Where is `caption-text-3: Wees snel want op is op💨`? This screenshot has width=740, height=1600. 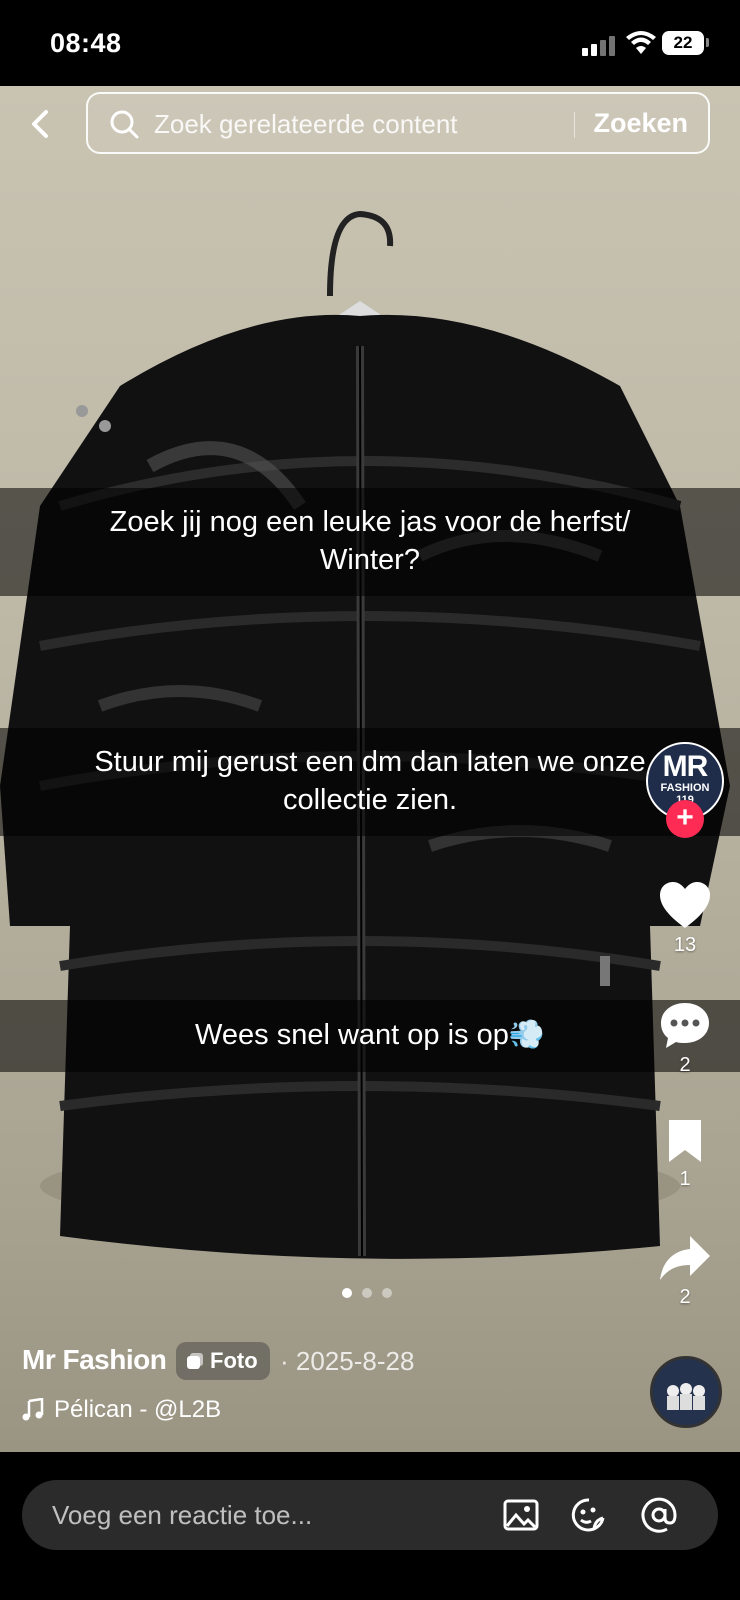 caption-text-3: Wees snel want op is op💨 is located at coordinates (370, 1036).